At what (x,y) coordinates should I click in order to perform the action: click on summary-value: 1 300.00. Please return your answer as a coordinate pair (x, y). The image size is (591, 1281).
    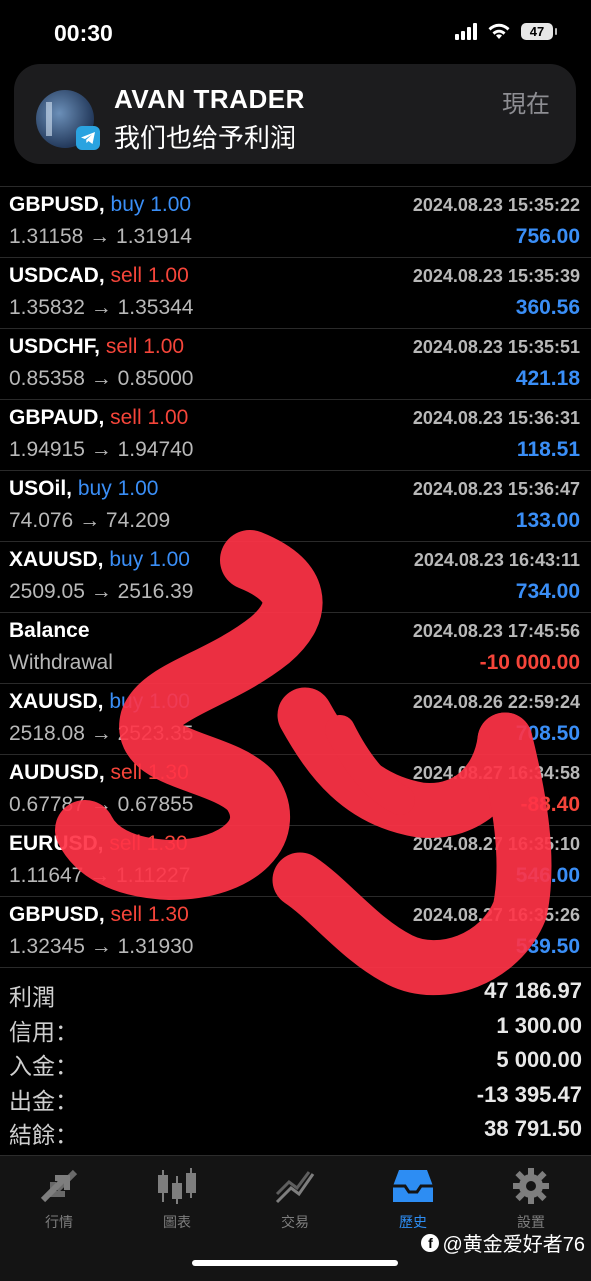
    Looking at the image, I should click on (539, 1025).